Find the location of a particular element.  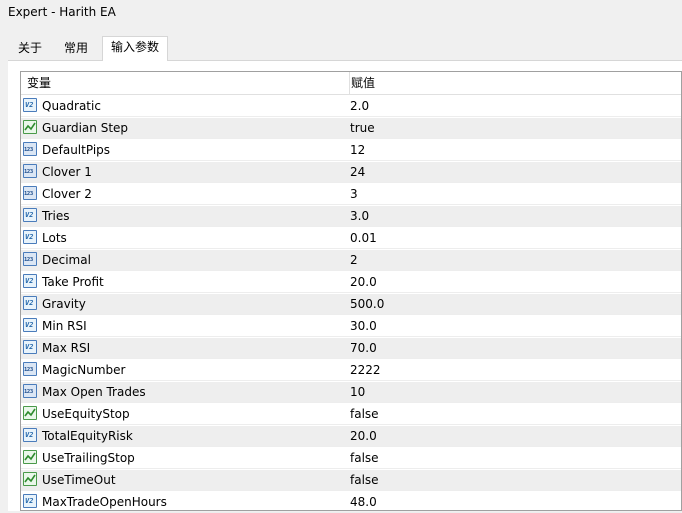

parameter-name: Min RSI is located at coordinates (64, 326).